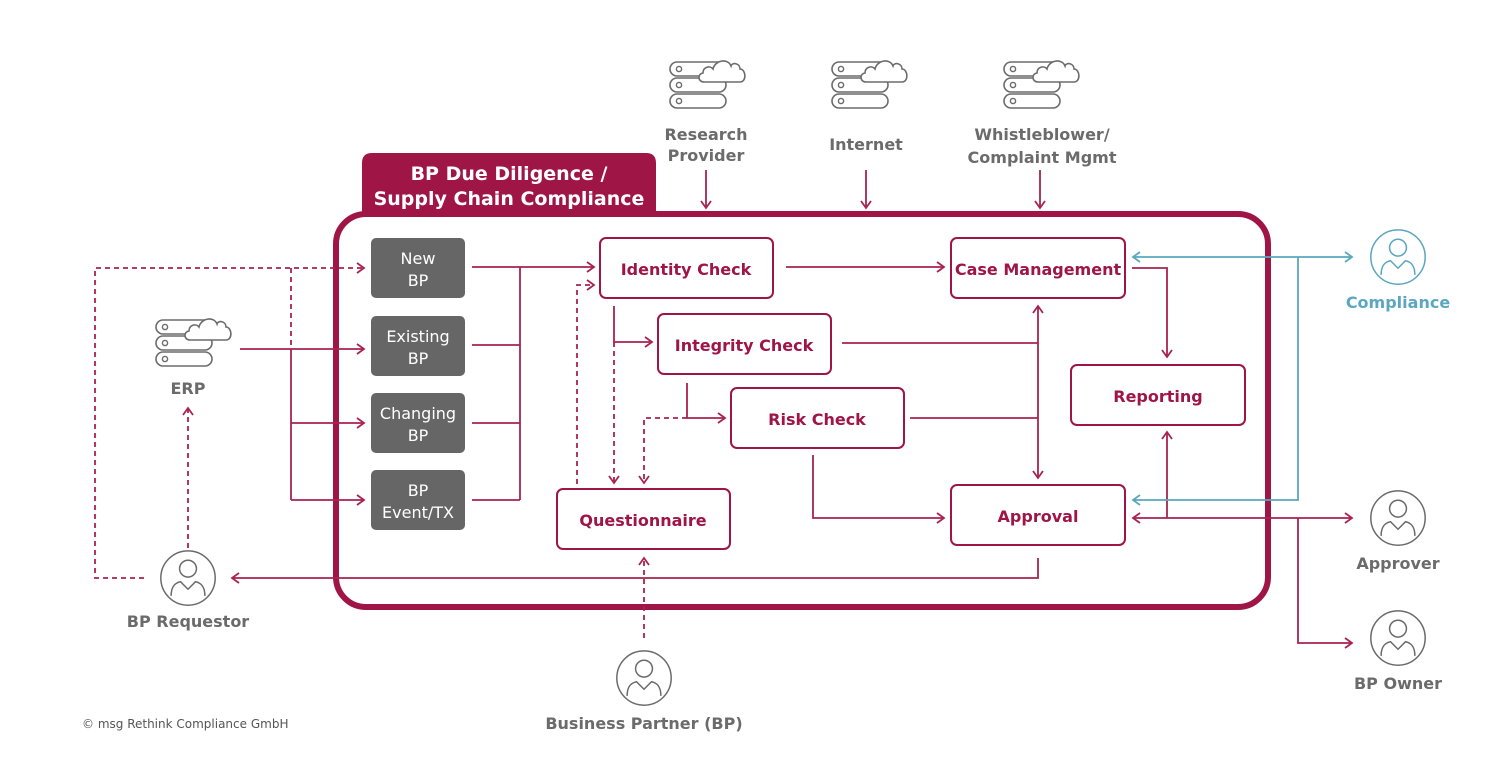 This screenshot has width=1500, height=771. I want to click on box-approval: Approval, so click(1038, 515).